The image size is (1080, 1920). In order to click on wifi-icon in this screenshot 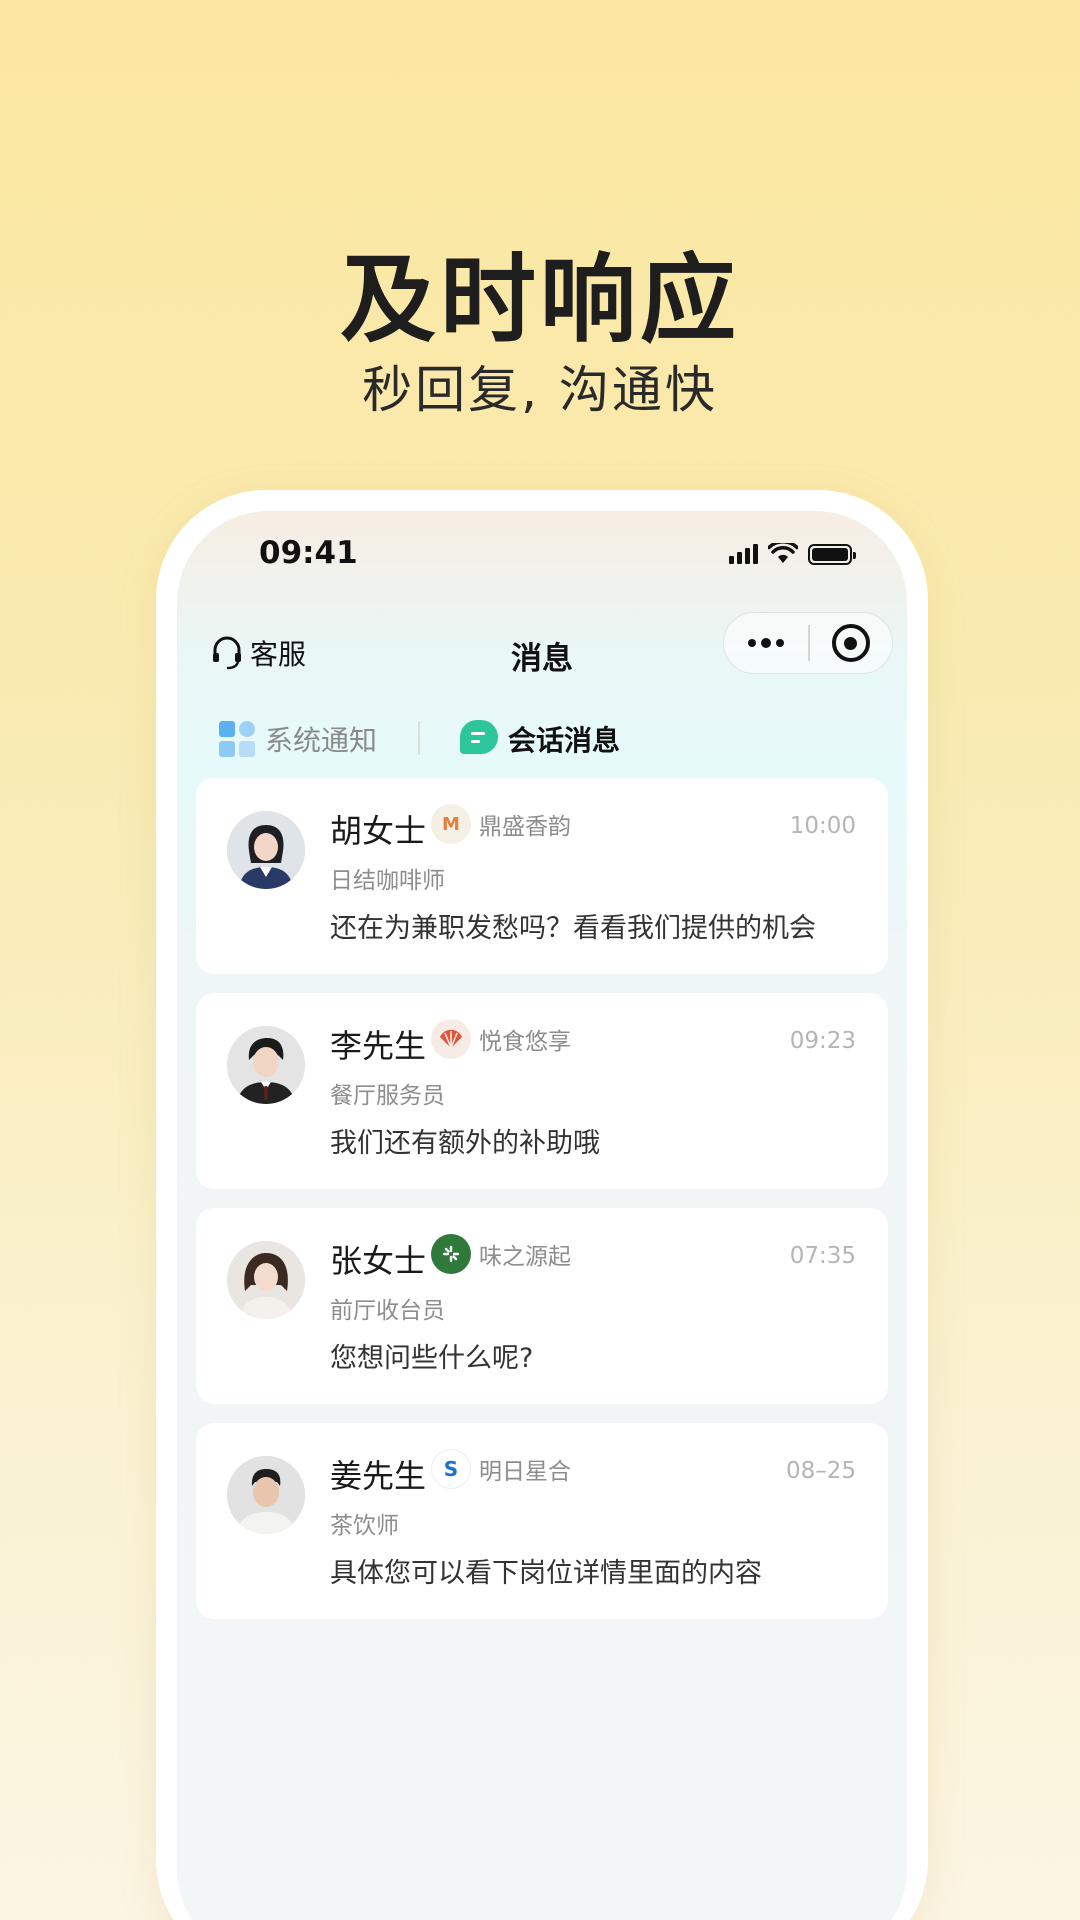, I will do `click(783, 553)`.